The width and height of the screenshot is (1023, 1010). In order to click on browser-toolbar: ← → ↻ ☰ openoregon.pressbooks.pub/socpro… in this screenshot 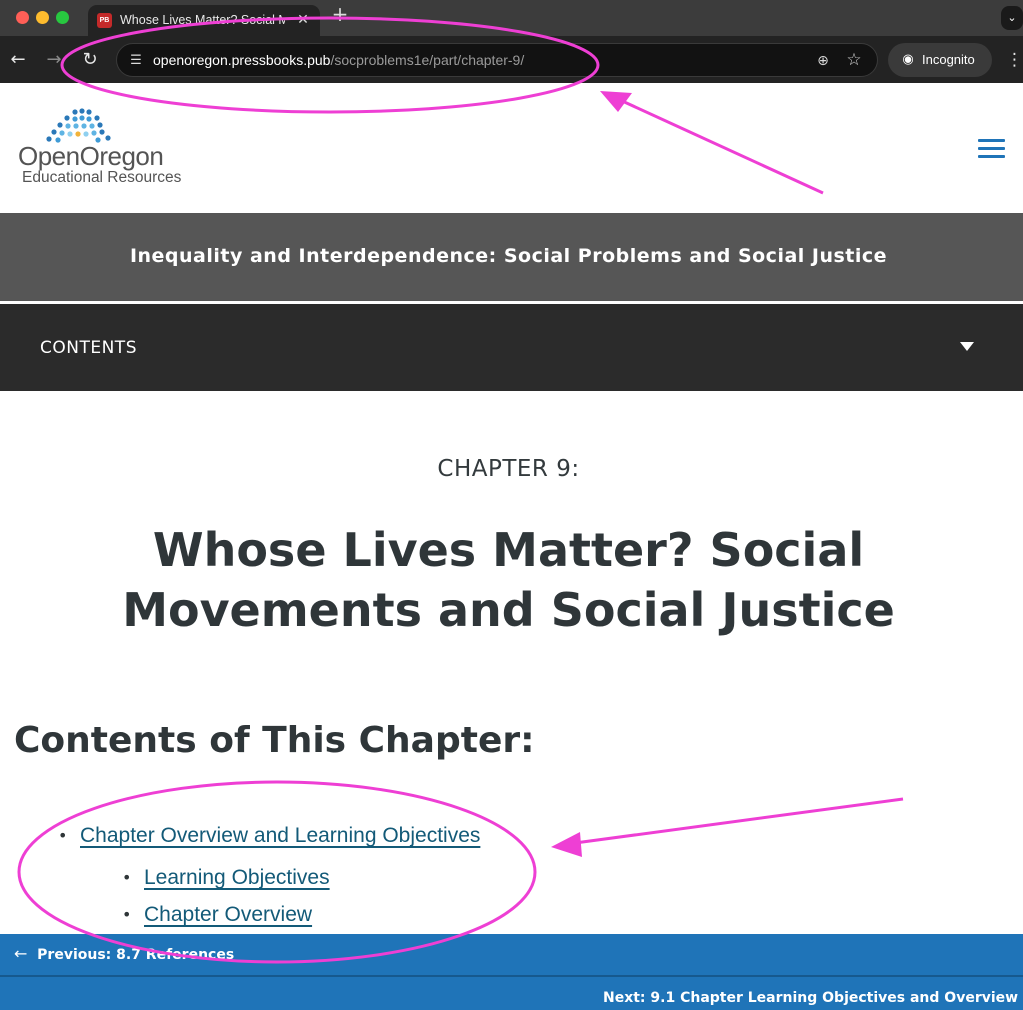, I will do `click(511, 59)`.